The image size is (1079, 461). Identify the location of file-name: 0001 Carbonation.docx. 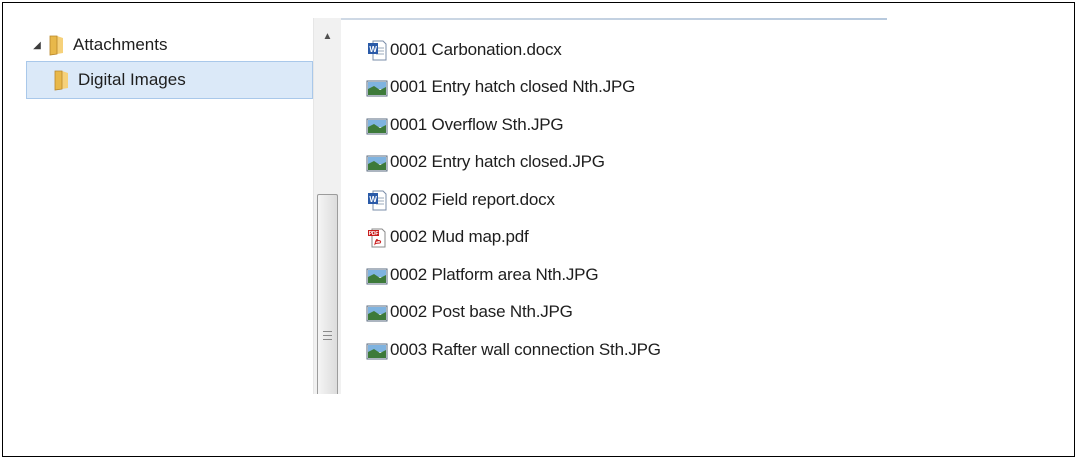
(476, 49).